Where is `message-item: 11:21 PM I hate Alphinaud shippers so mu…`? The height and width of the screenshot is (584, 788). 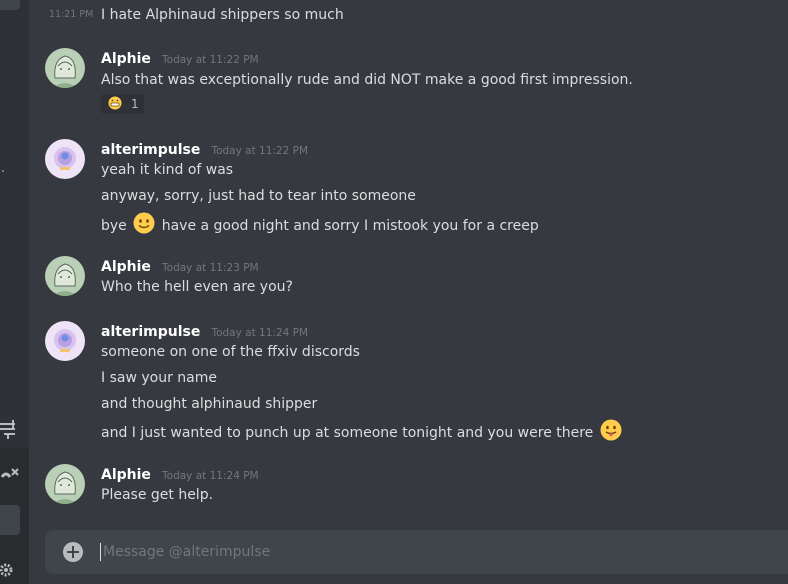
message-item: 11:21 PM I hate Alphinaud shippers so mu… is located at coordinates (408, 16).